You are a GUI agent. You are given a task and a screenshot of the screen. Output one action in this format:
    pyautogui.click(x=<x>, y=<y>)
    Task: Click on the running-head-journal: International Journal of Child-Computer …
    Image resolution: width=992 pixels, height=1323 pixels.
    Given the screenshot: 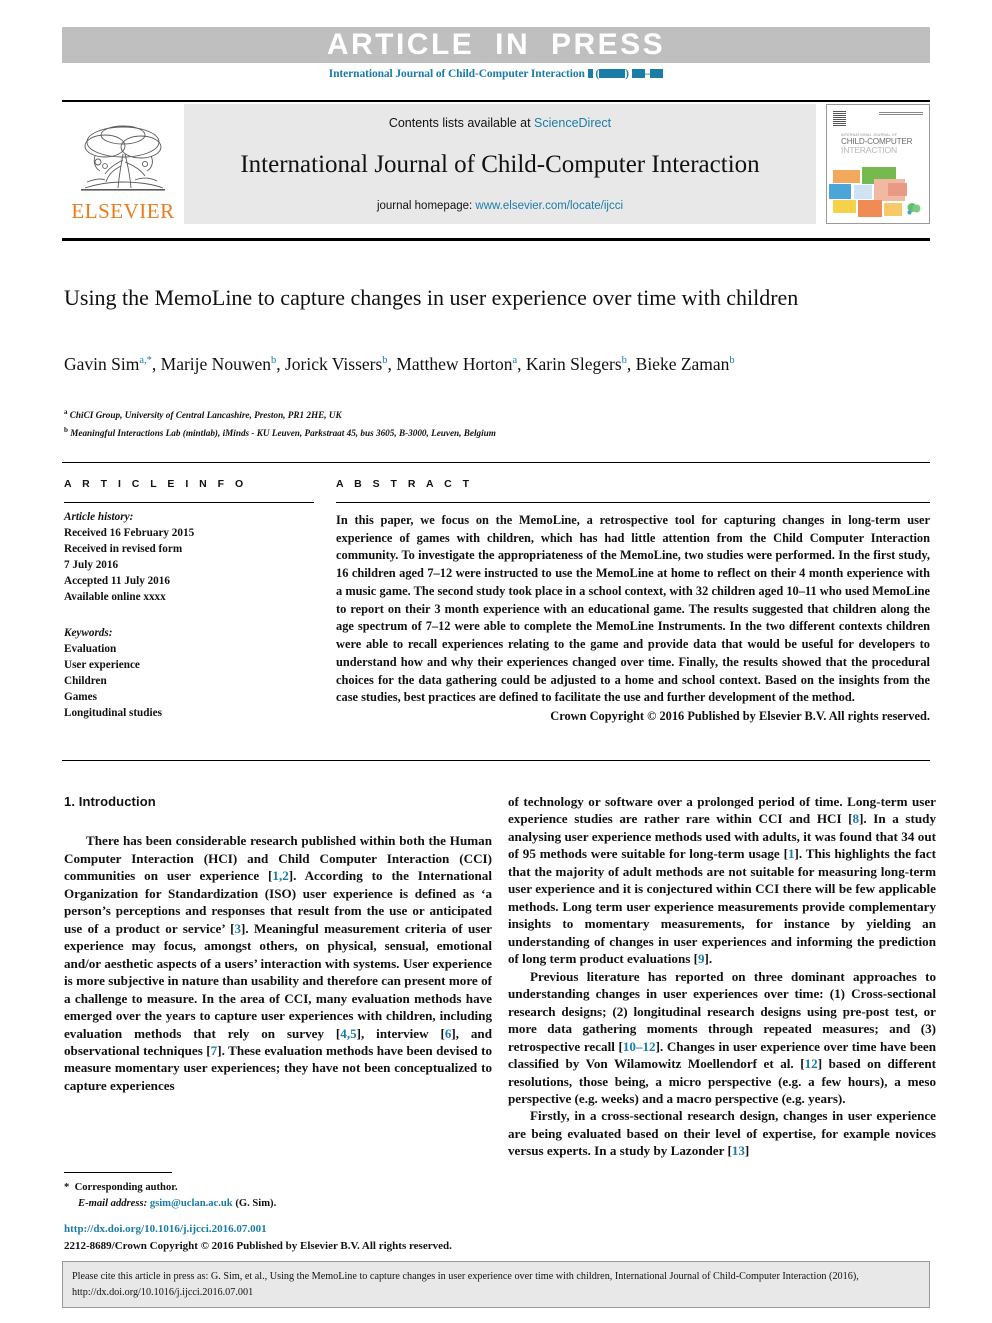 What is the action you would take?
    pyautogui.click(x=456, y=74)
    